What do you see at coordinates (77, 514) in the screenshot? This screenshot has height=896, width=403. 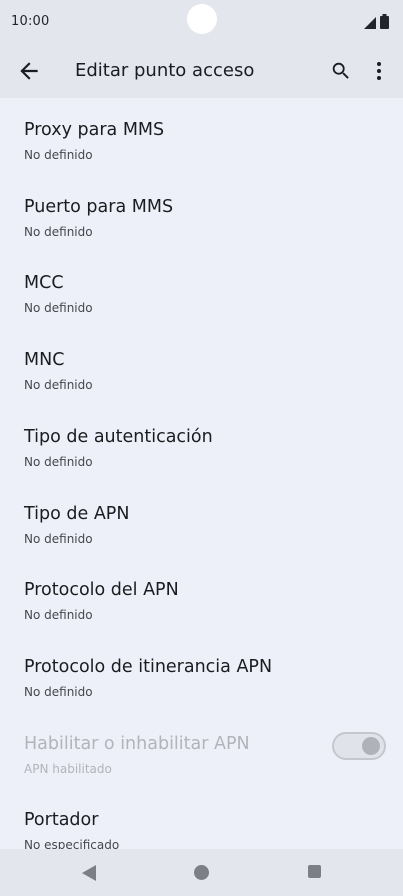 I see `setting-title: Tipo de APN` at bounding box center [77, 514].